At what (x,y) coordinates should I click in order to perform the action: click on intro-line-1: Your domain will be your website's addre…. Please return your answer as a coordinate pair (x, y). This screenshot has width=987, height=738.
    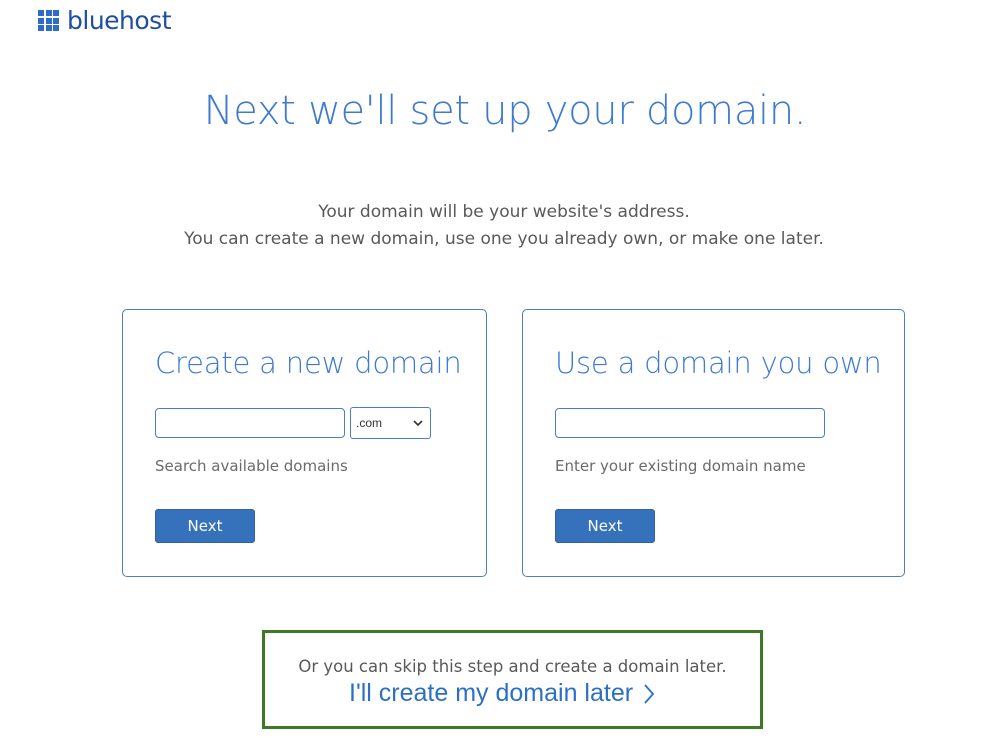
    Looking at the image, I should click on (504, 212).